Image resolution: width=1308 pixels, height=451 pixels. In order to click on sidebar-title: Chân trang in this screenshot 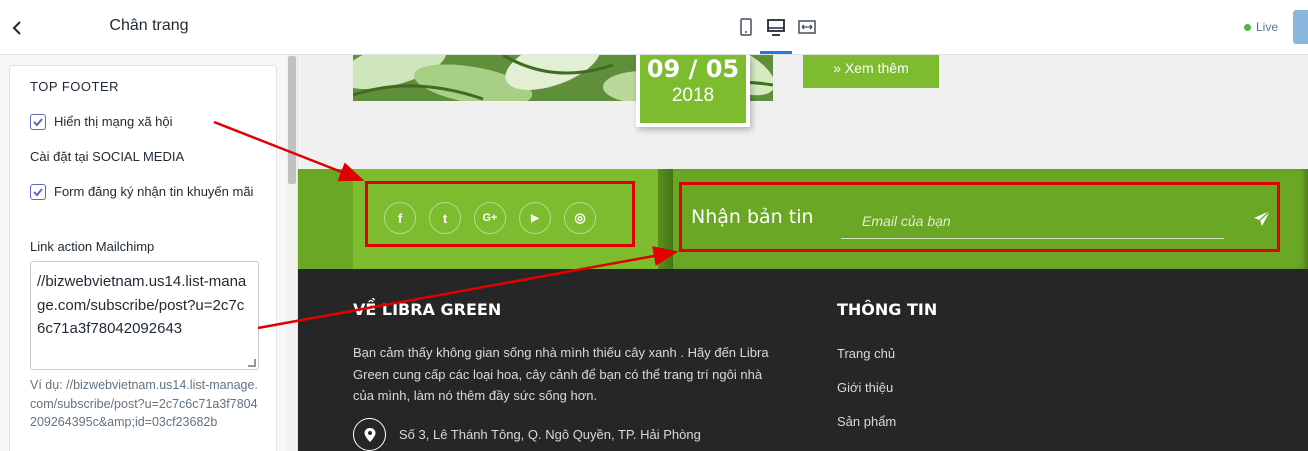, I will do `click(149, 25)`.